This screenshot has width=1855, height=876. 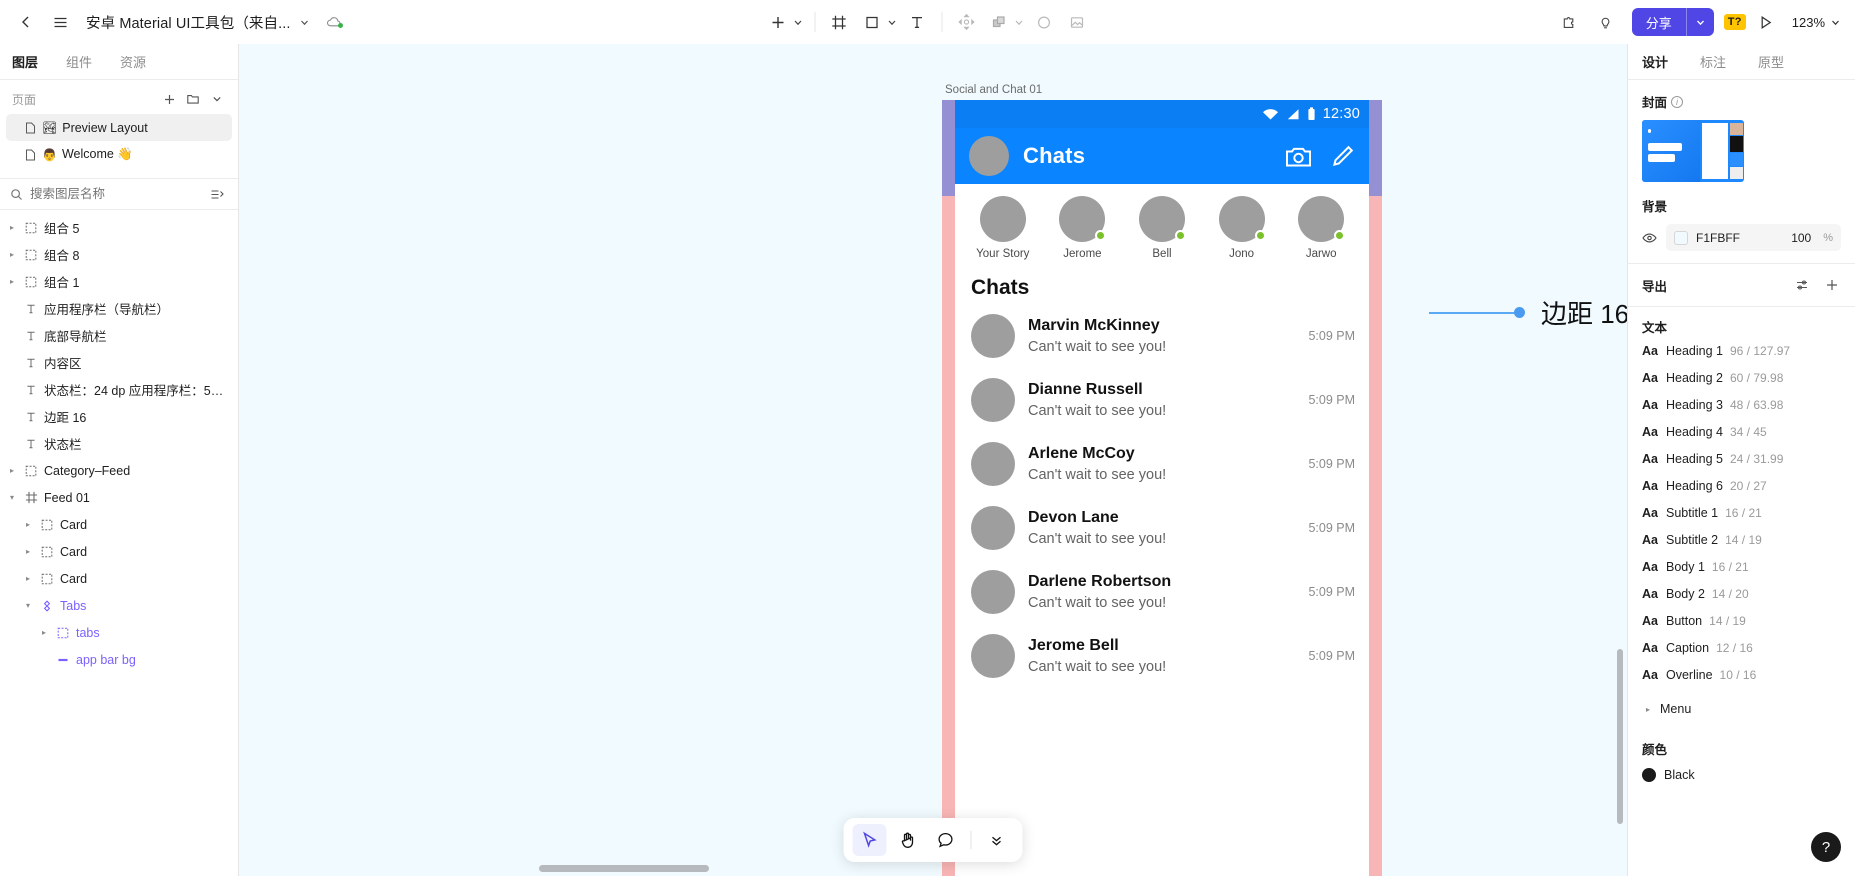 What do you see at coordinates (1741, 681) in the screenshot?
I see `text-style-row: Aa Overline 10 / 16` at bounding box center [1741, 681].